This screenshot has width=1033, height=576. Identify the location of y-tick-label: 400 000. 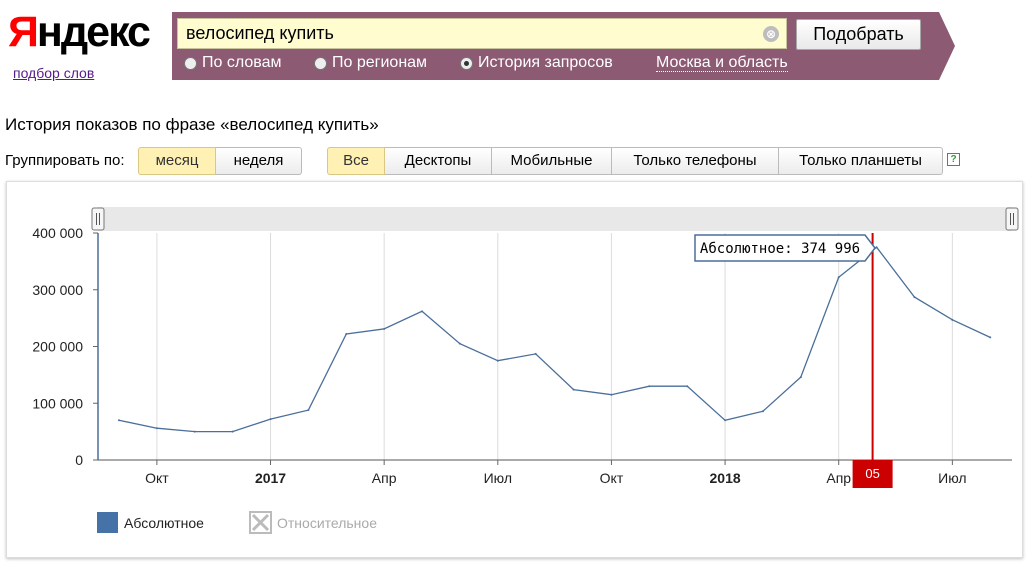
(57, 233).